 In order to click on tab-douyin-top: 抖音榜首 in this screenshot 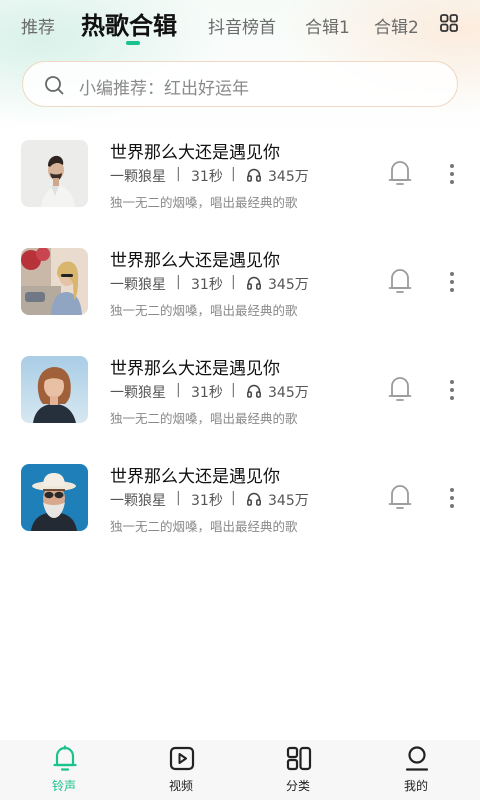, I will do `click(242, 25)`.